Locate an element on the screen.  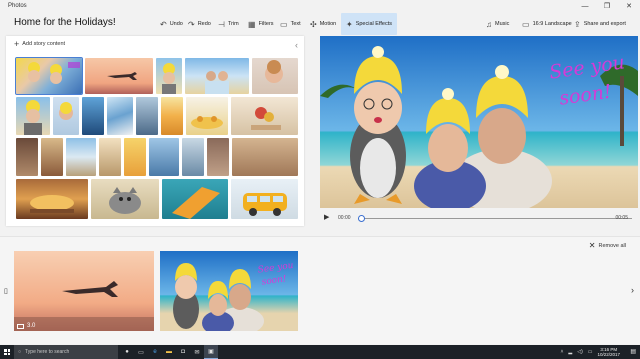
filters-icon: ▦ is located at coordinates (252, 24).